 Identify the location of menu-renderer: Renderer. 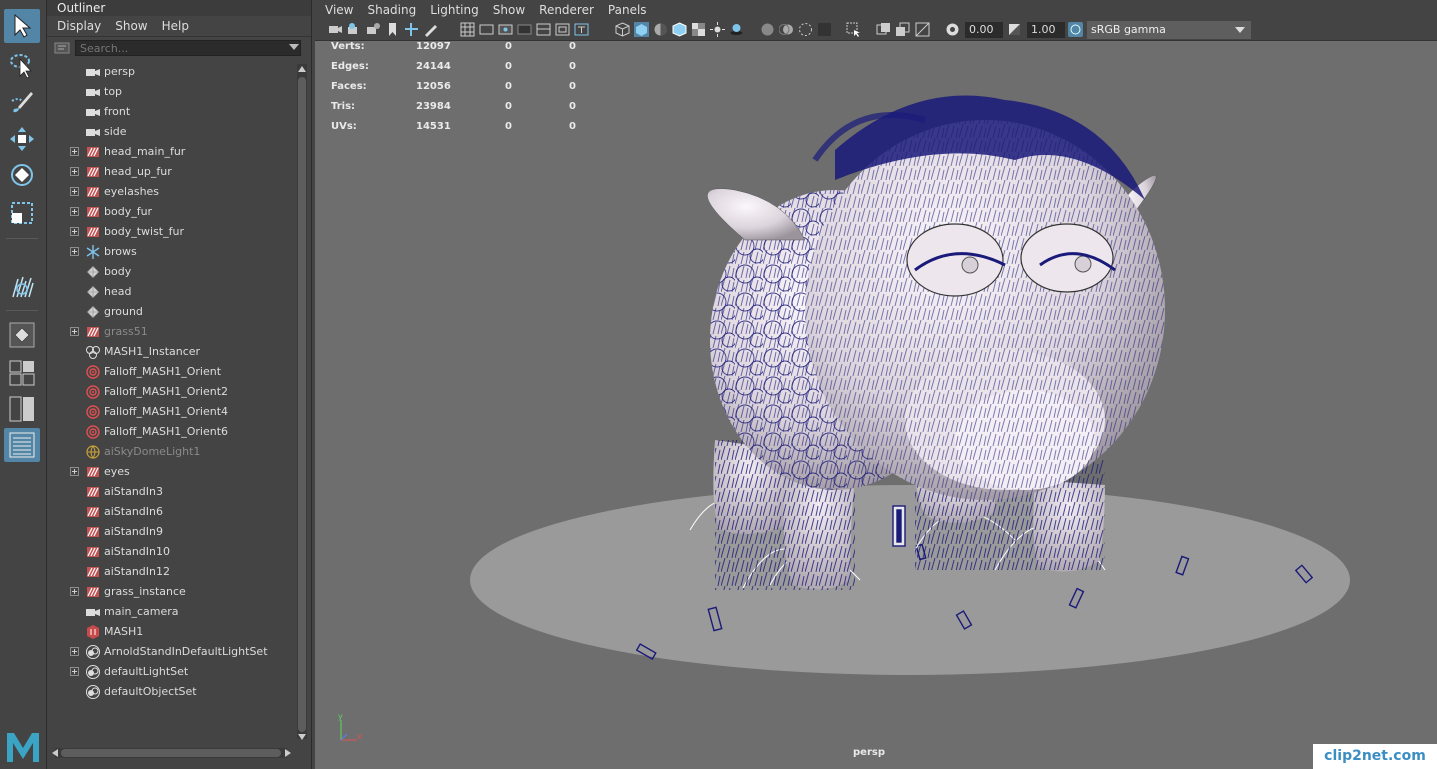
(566, 10).